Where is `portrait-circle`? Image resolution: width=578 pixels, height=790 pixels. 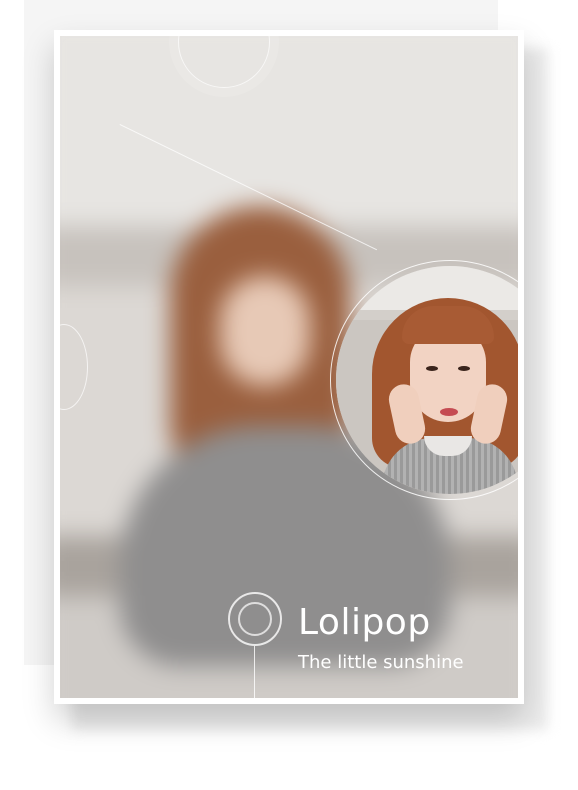 portrait-circle is located at coordinates (427, 380).